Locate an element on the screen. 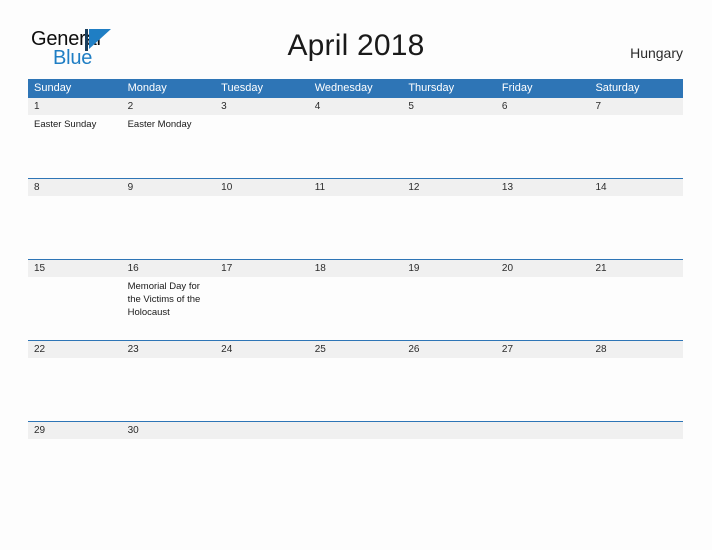  calendar-week-row: 29 30 is located at coordinates (355, 461).